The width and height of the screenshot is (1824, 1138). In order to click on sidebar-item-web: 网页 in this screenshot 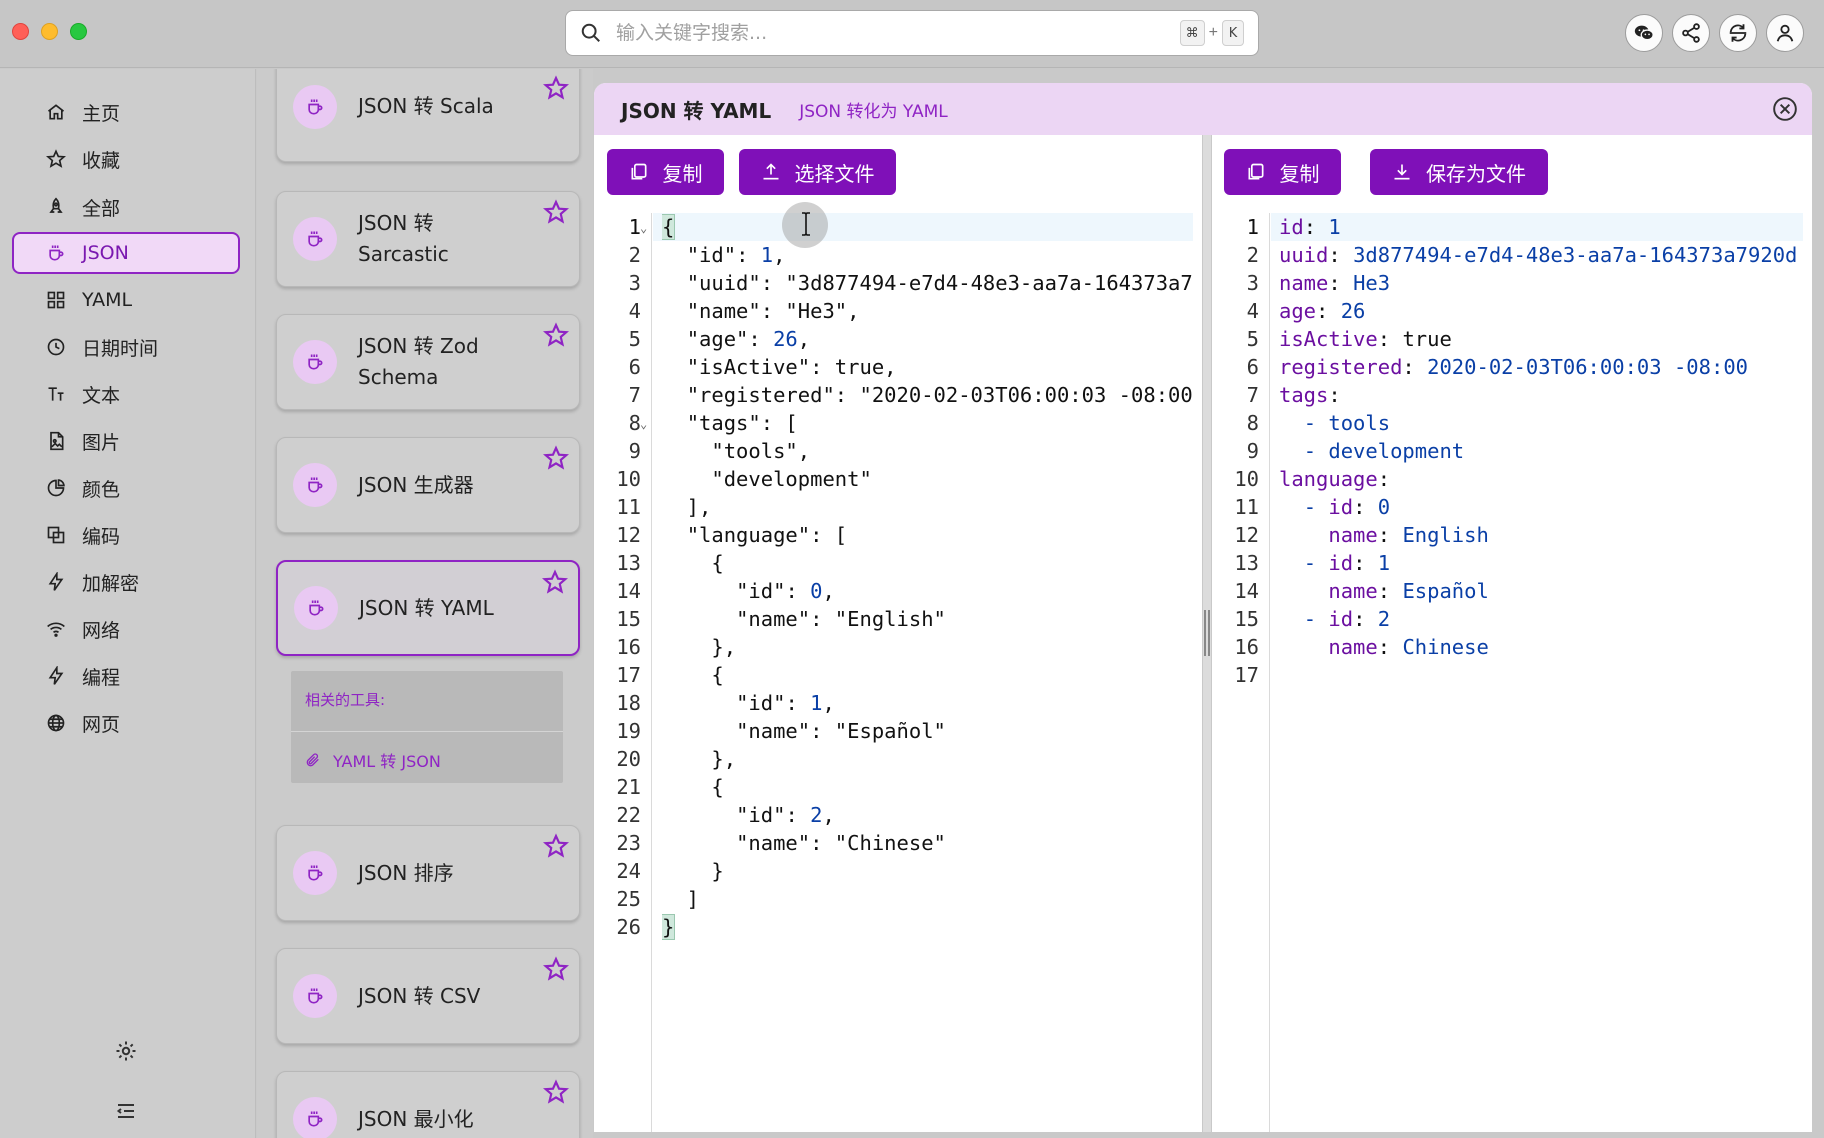, I will do `click(126, 723)`.